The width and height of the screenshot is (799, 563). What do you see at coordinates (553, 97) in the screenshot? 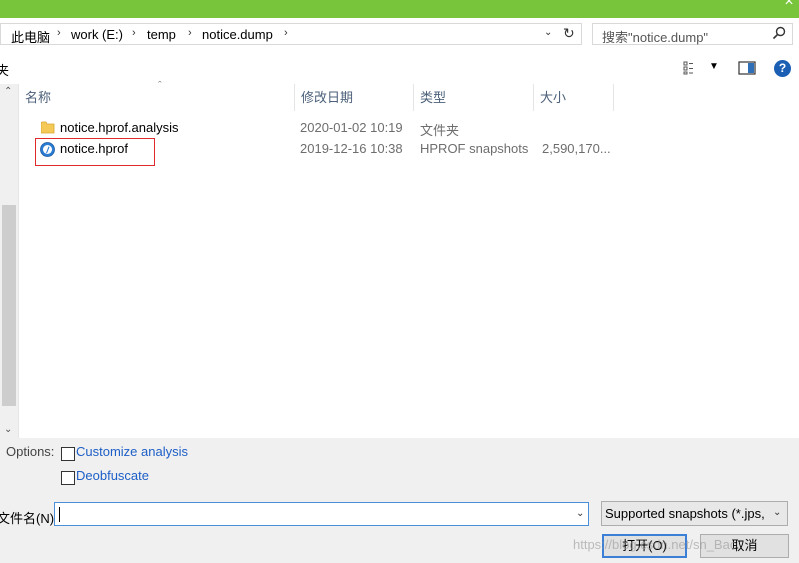
I see `column-header-size-label: 大小` at bounding box center [553, 97].